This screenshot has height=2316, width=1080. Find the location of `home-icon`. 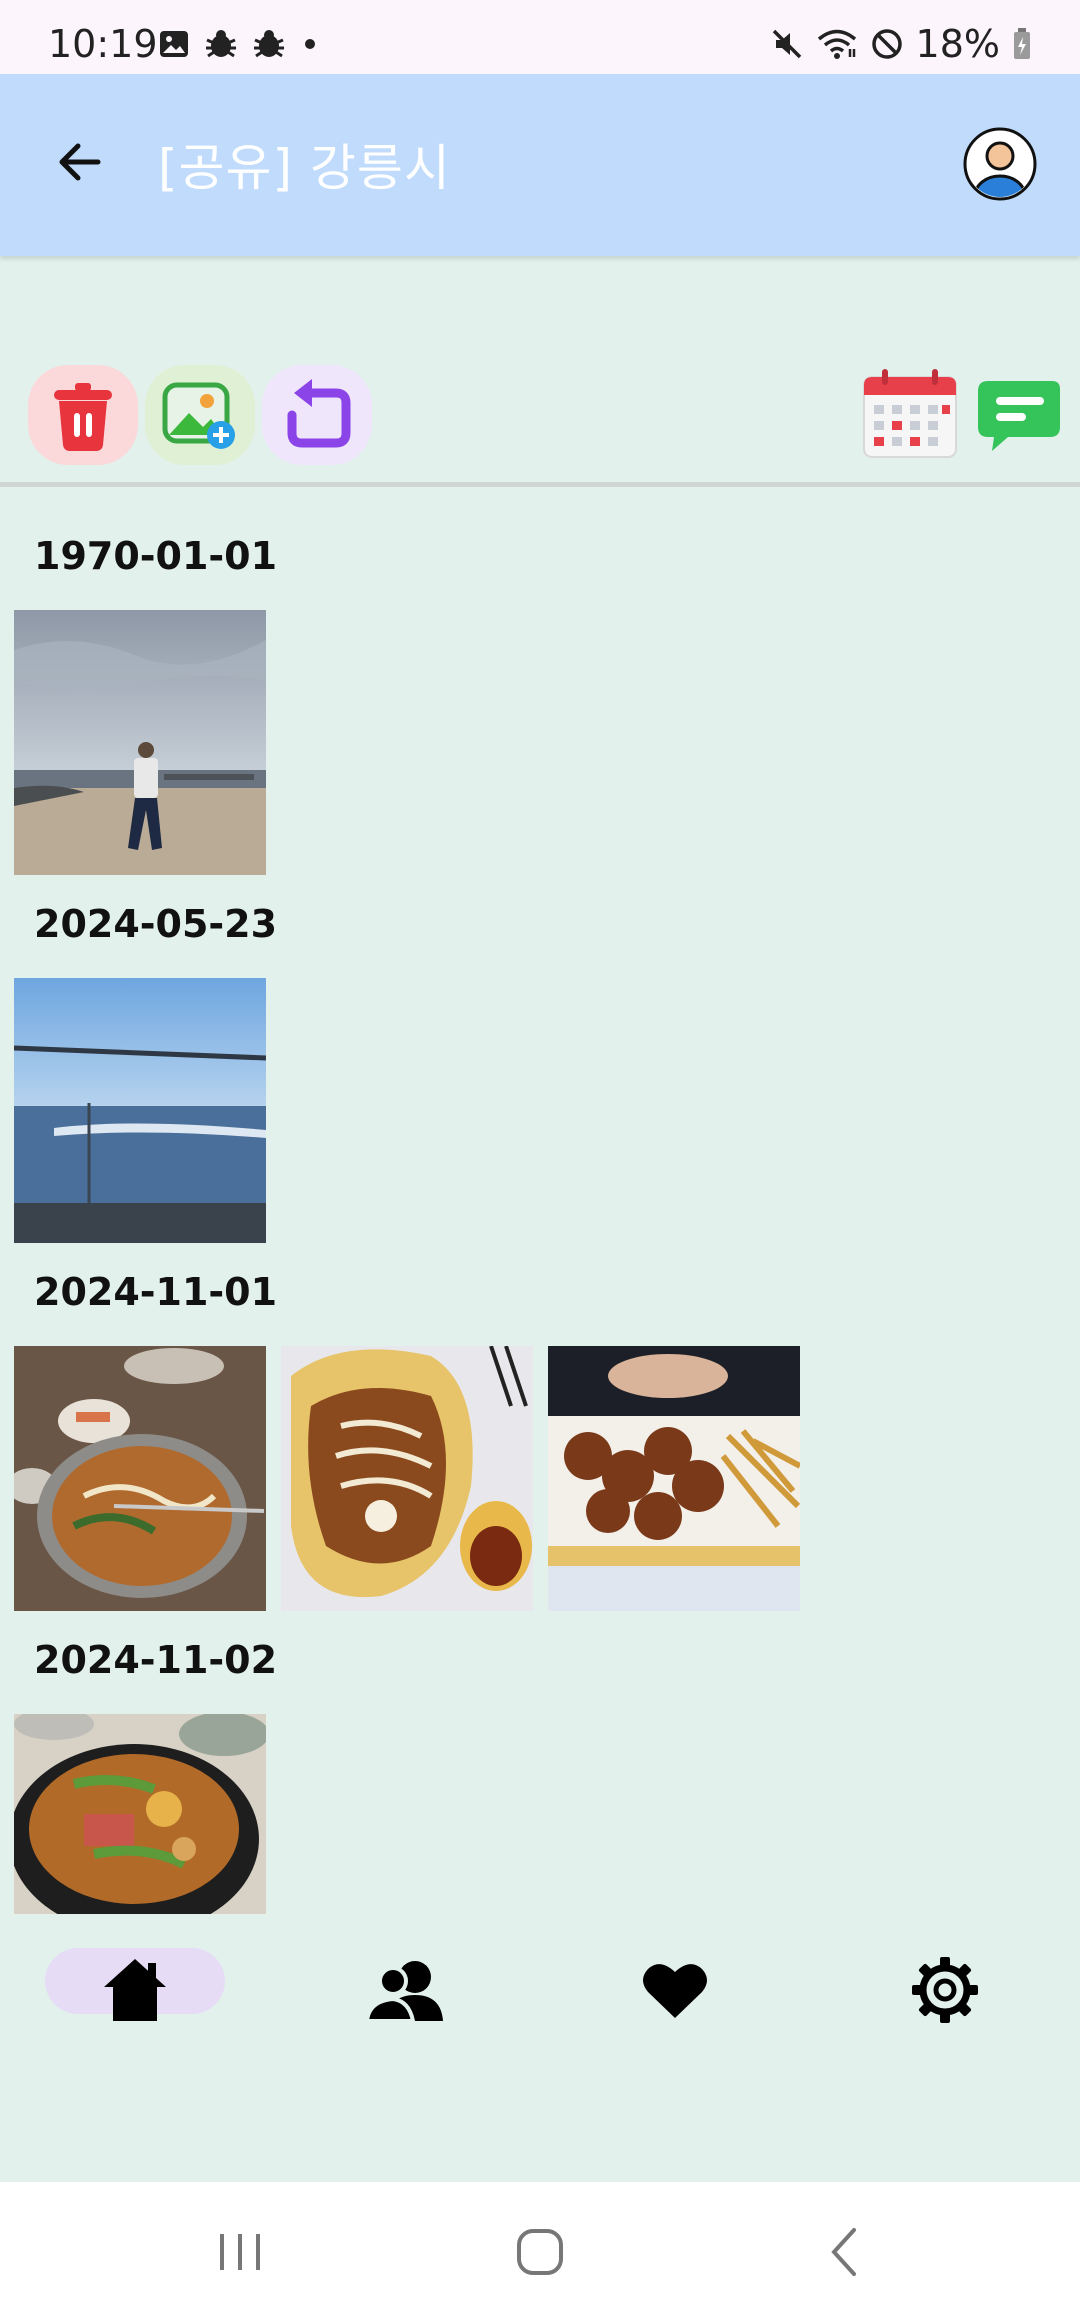

home-icon is located at coordinates (135, 1990).